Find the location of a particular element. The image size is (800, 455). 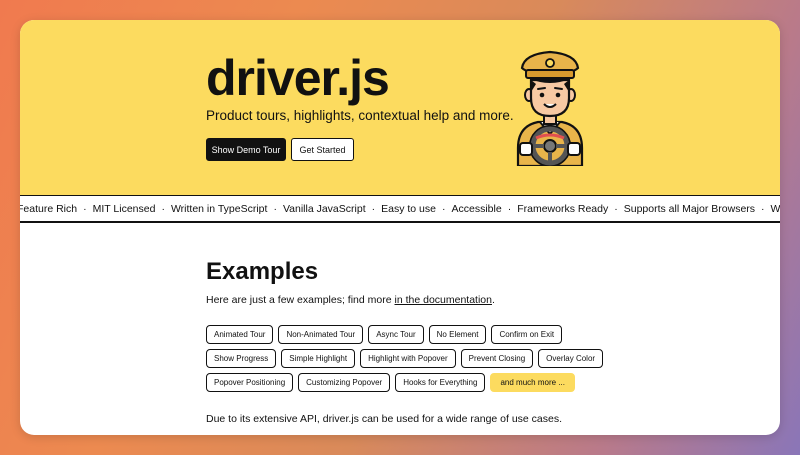

driver-mascot-icon is located at coordinates (550, 108).